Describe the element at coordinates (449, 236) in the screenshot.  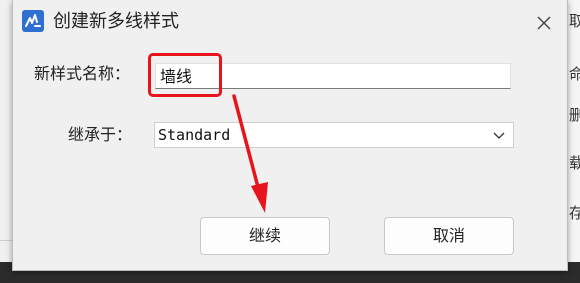
I see `cancel-button: 取消` at that location.